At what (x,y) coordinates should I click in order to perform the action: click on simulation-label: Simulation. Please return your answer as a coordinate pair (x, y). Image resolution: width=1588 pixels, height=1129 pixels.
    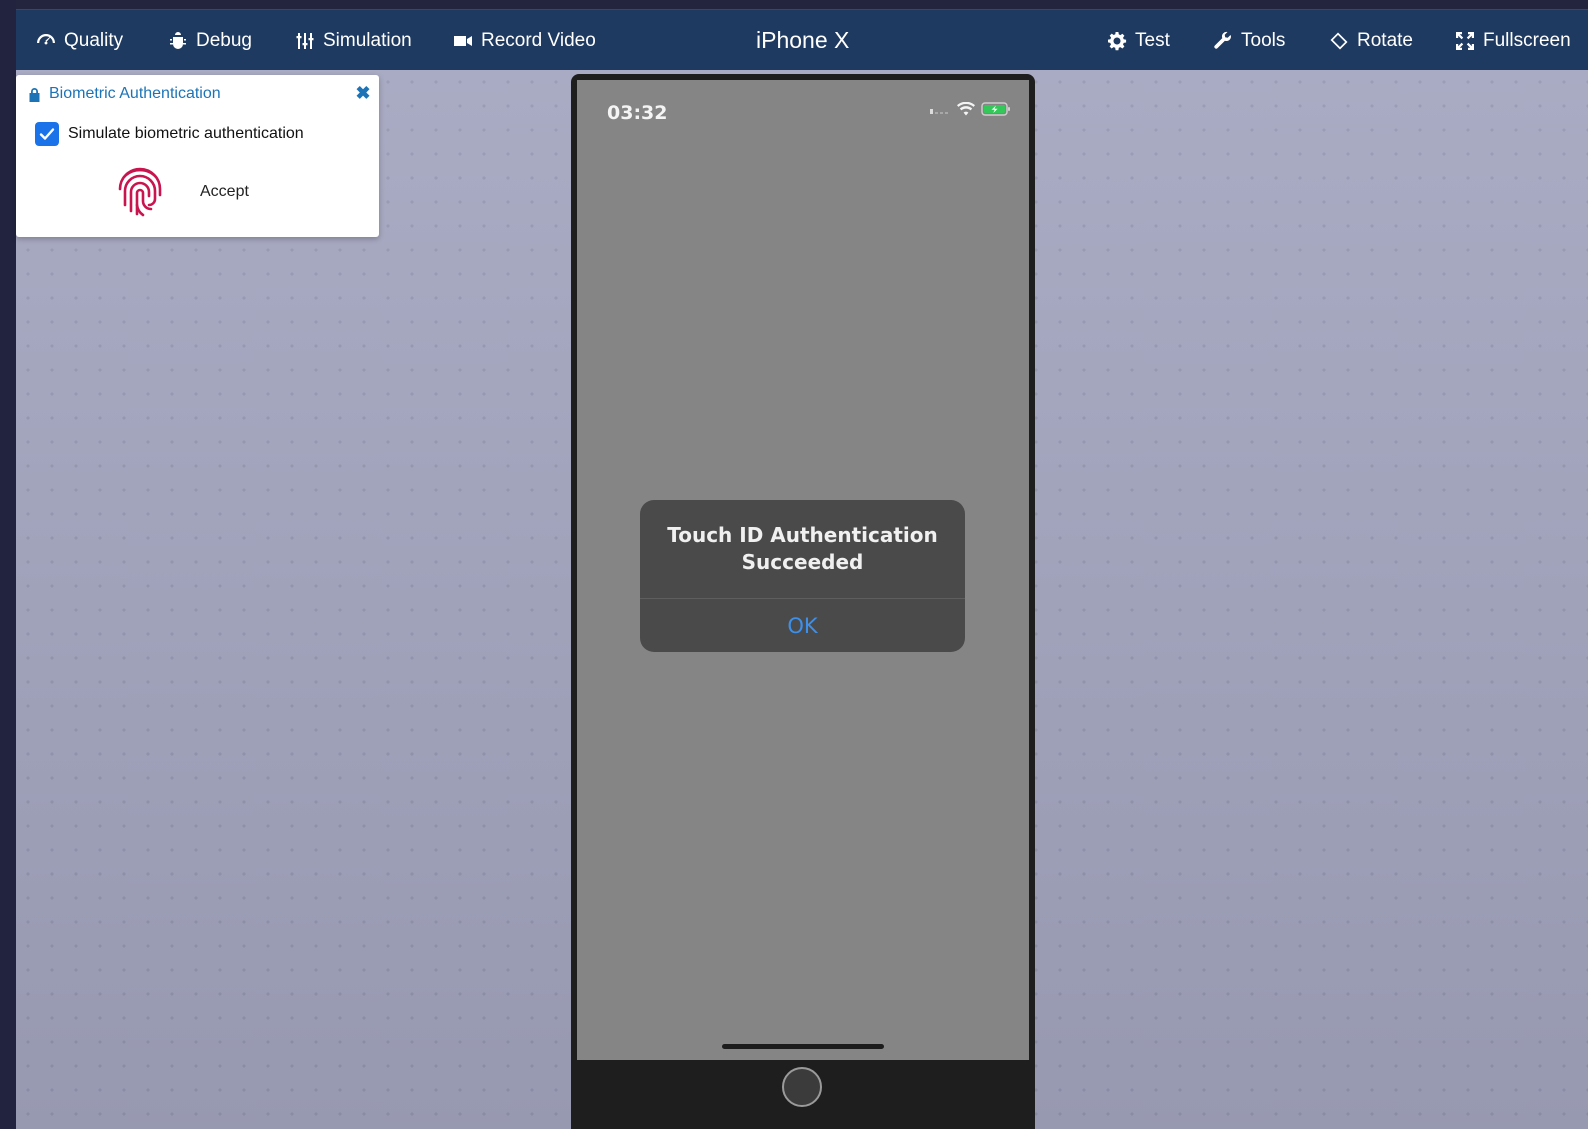
    Looking at the image, I should click on (367, 40).